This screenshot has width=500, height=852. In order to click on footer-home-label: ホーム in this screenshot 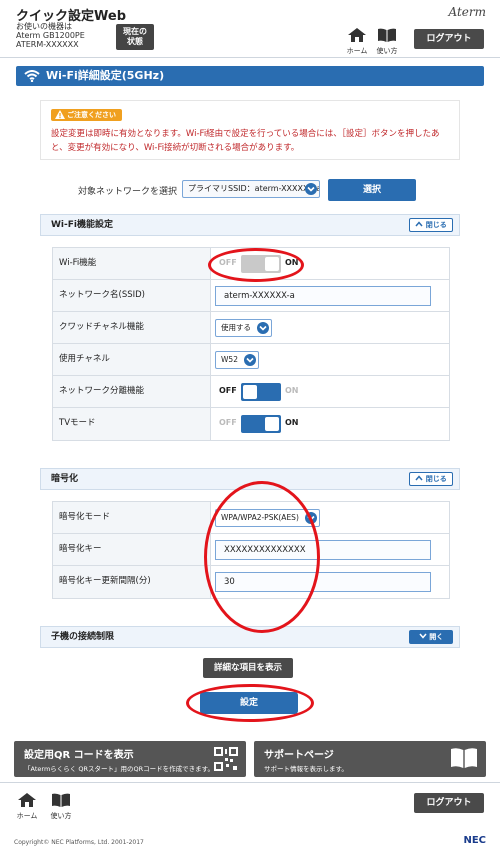, I will do `click(27, 816)`.